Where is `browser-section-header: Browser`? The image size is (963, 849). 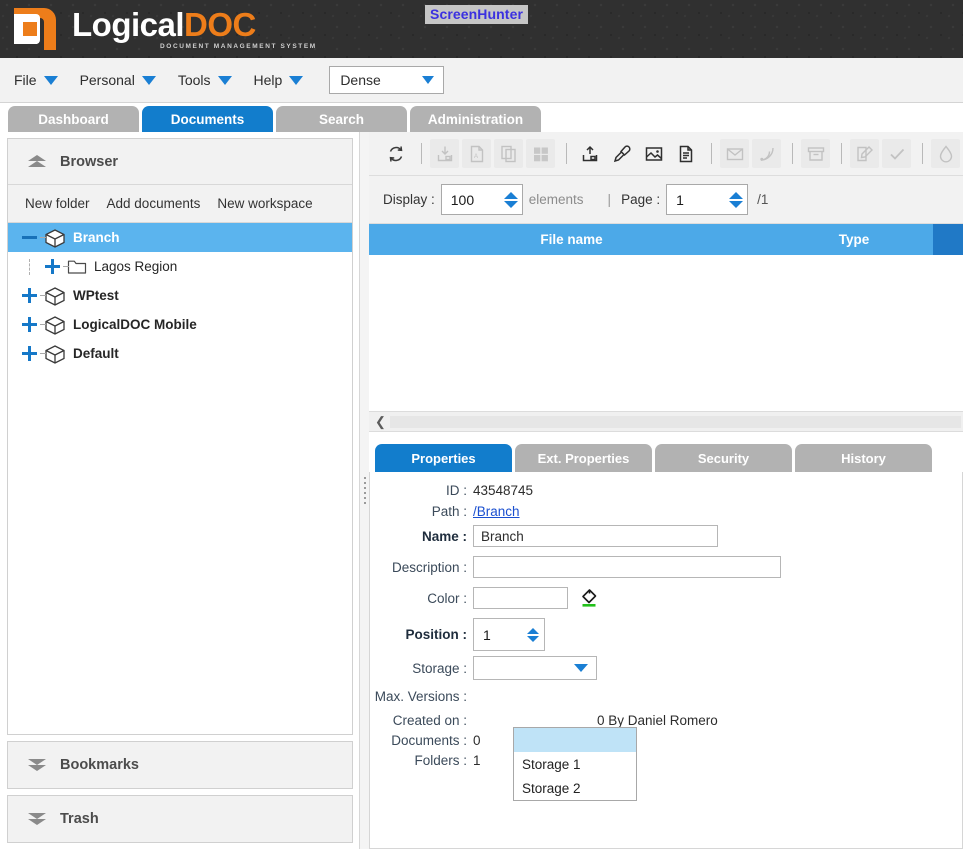
browser-section-header: Browser is located at coordinates (180, 162).